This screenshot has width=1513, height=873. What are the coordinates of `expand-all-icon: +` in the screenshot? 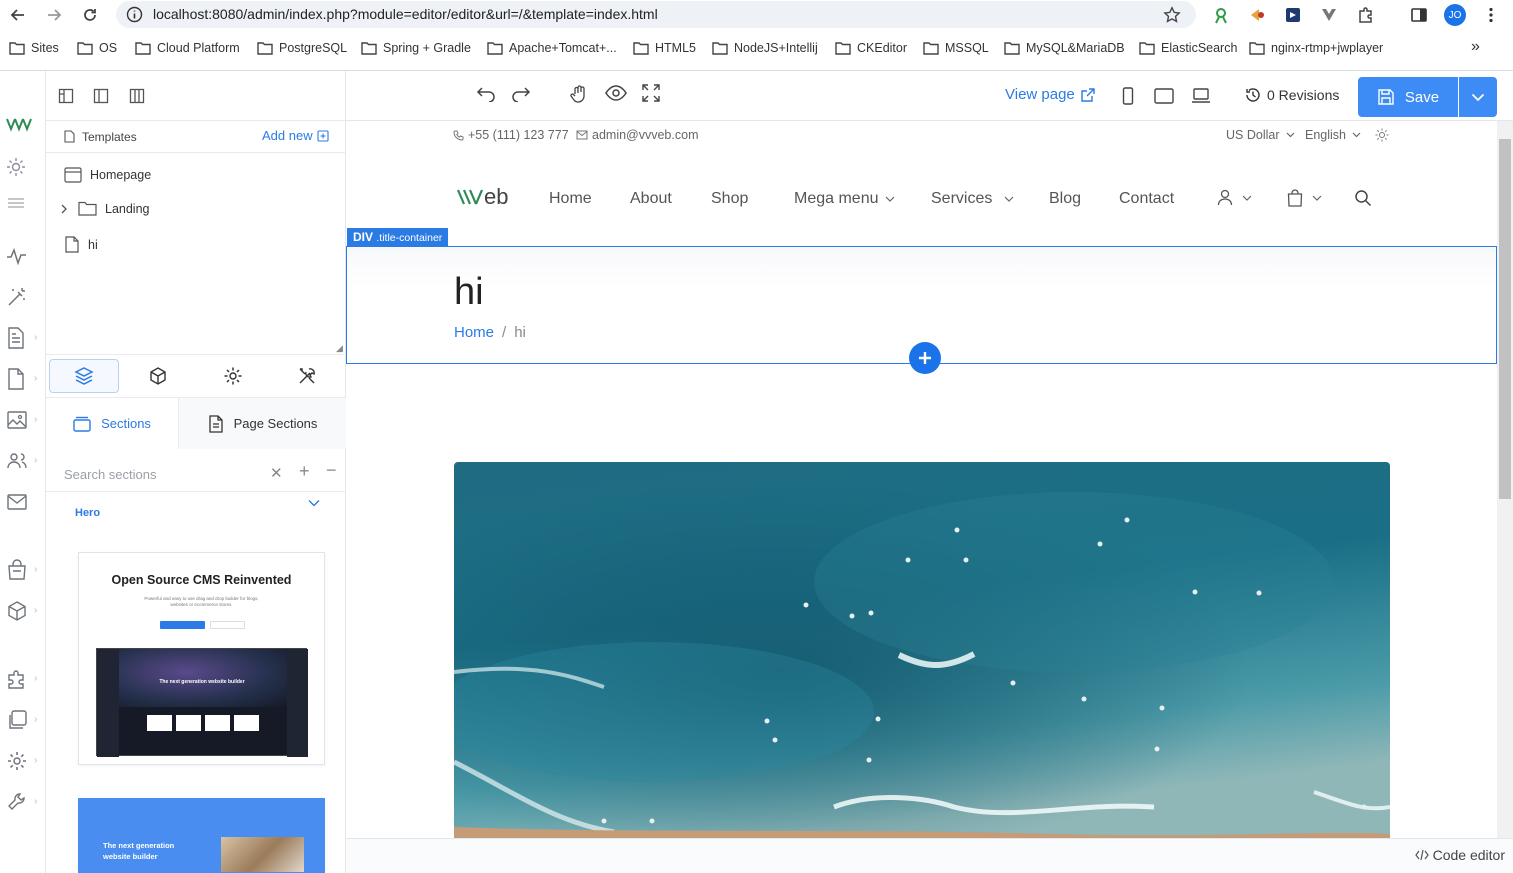 It's located at (304, 471).